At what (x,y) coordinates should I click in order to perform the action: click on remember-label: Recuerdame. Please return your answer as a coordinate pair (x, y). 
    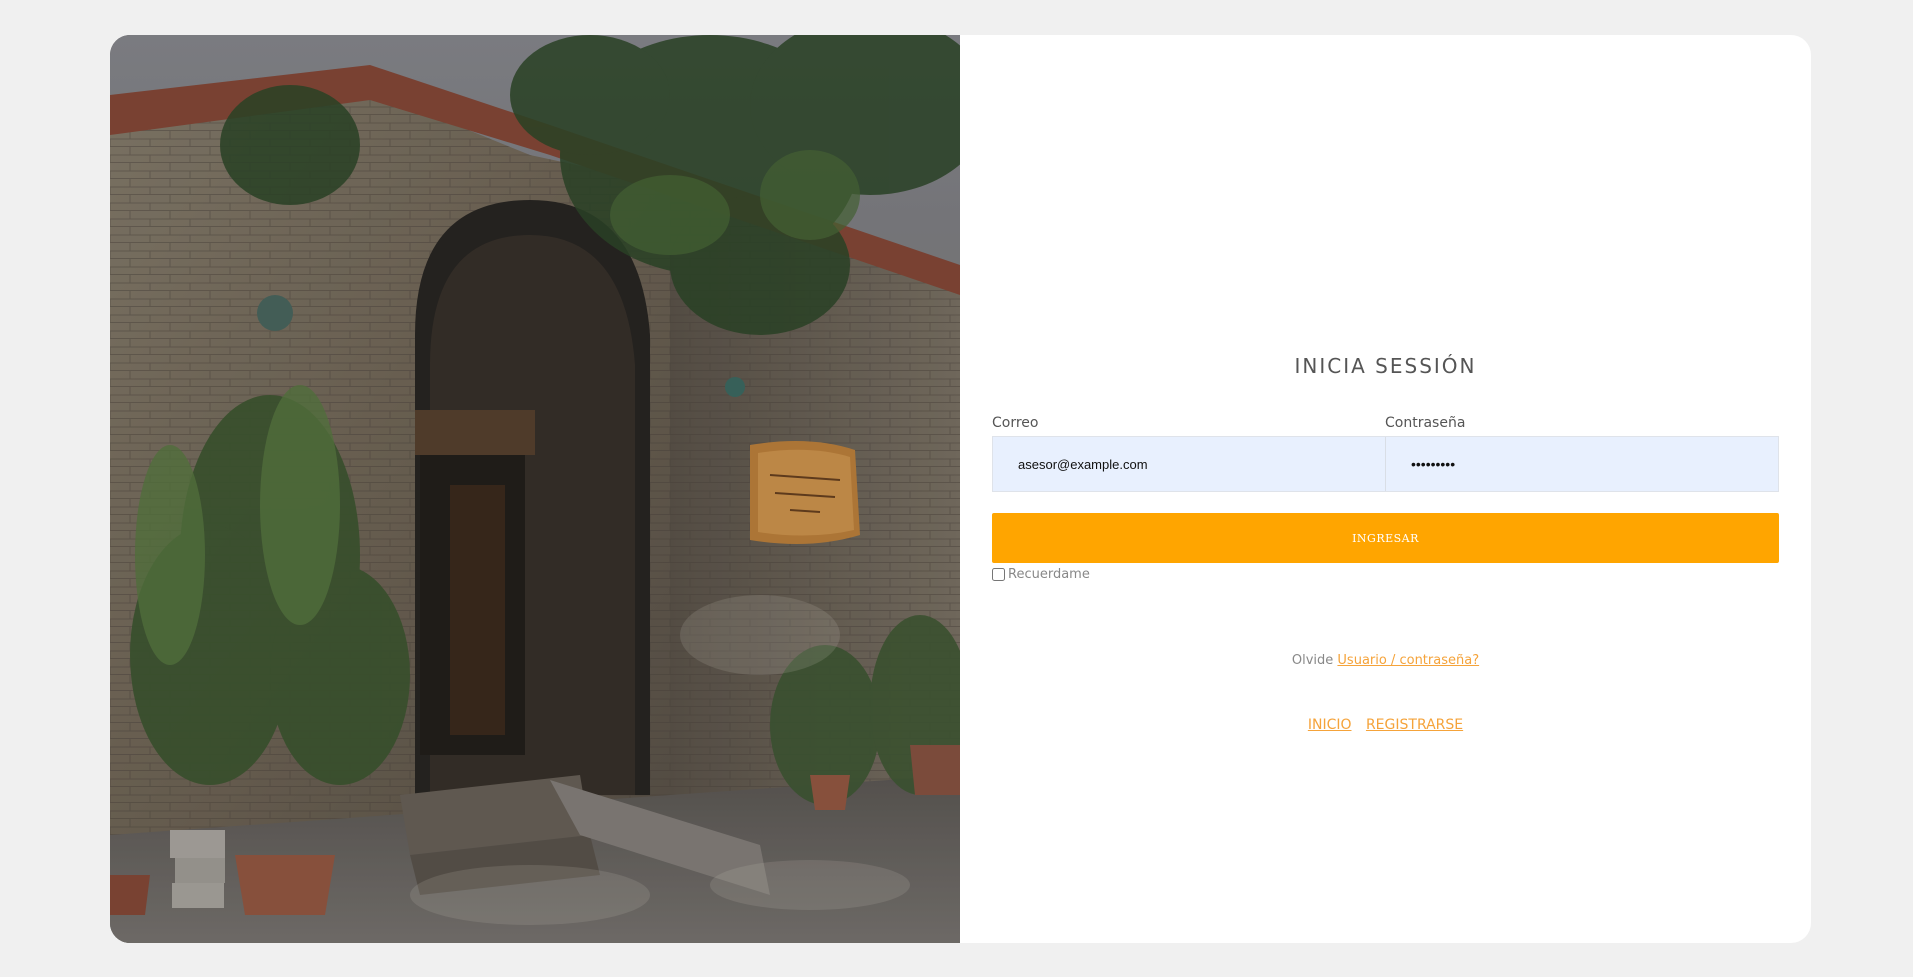
    Looking at the image, I should click on (1049, 574).